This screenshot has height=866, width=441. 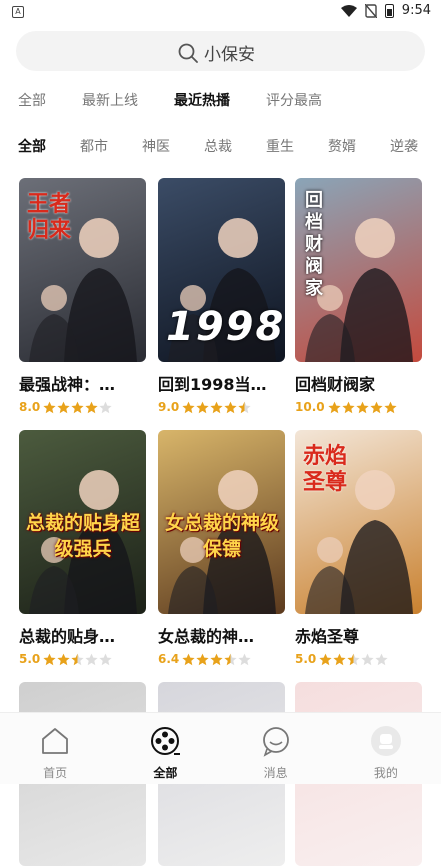 What do you see at coordinates (82, 270) in the screenshot?
I see `poster-image: 王者归来` at bounding box center [82, 270].